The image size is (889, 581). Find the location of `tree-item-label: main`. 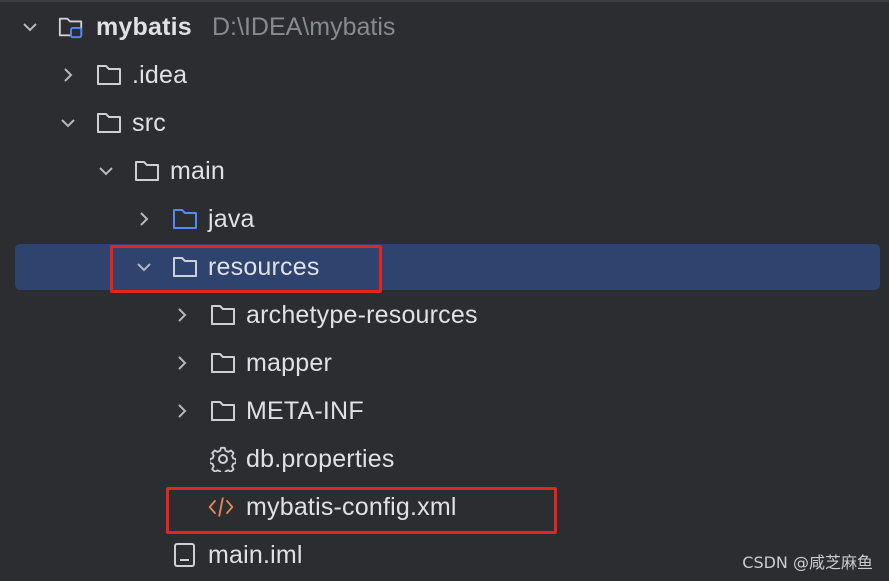

tree-item-label: main is located at coordinates (197, 170).